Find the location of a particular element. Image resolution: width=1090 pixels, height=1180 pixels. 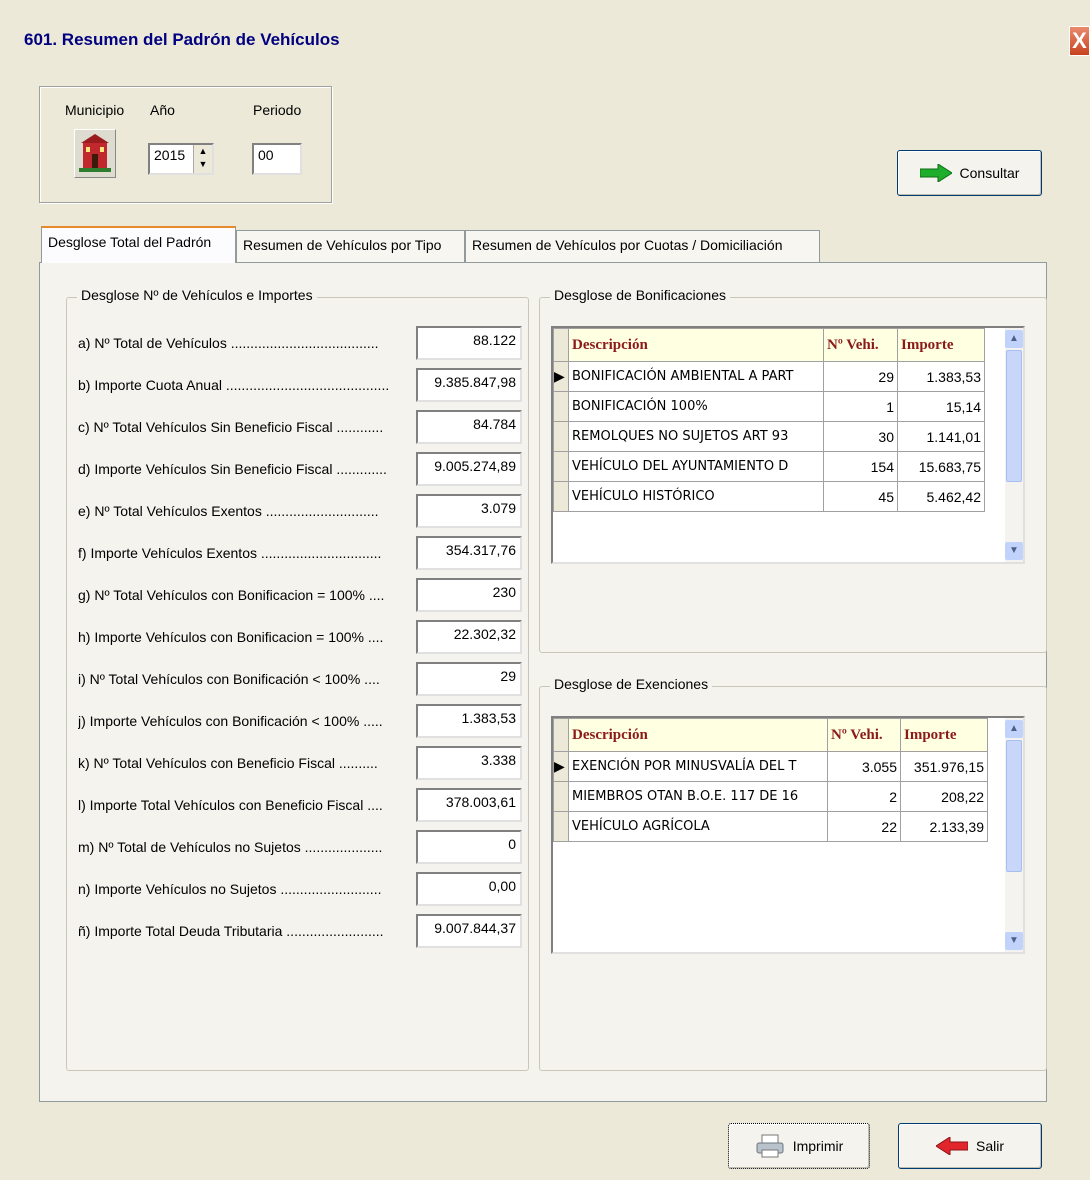

close-button: X is located at coordinates (1079, 41).